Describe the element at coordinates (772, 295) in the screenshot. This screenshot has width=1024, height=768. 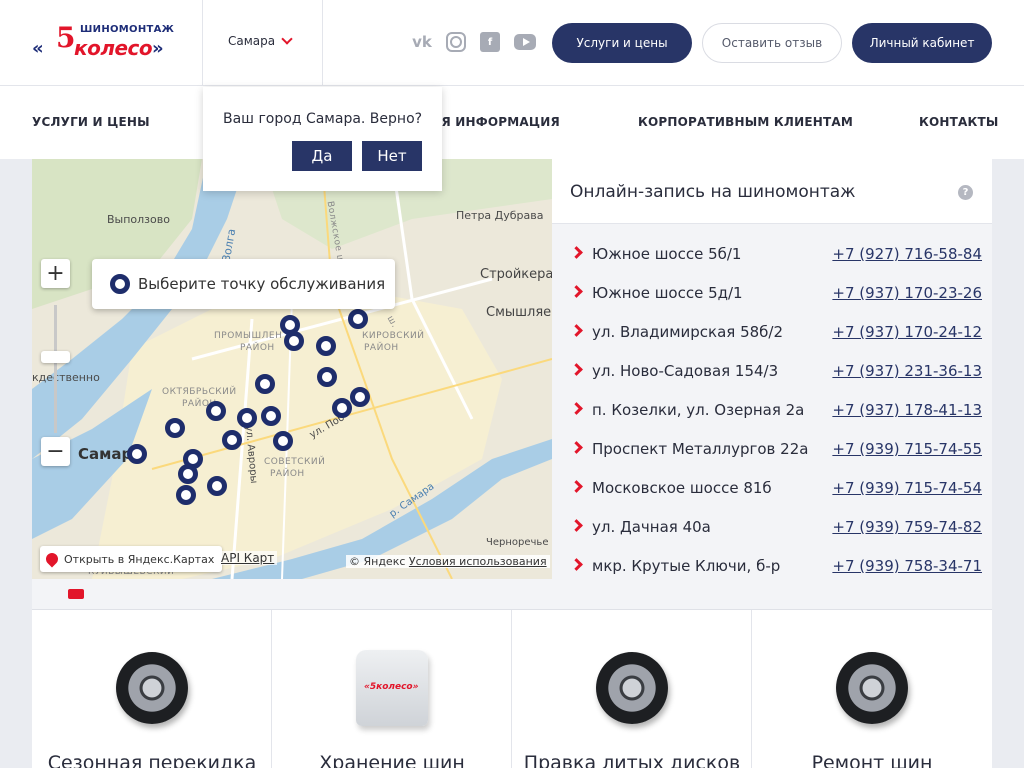
I see `location-row: Южное шоссе 5д/1 +7 (937) 170-23-26` at that location.